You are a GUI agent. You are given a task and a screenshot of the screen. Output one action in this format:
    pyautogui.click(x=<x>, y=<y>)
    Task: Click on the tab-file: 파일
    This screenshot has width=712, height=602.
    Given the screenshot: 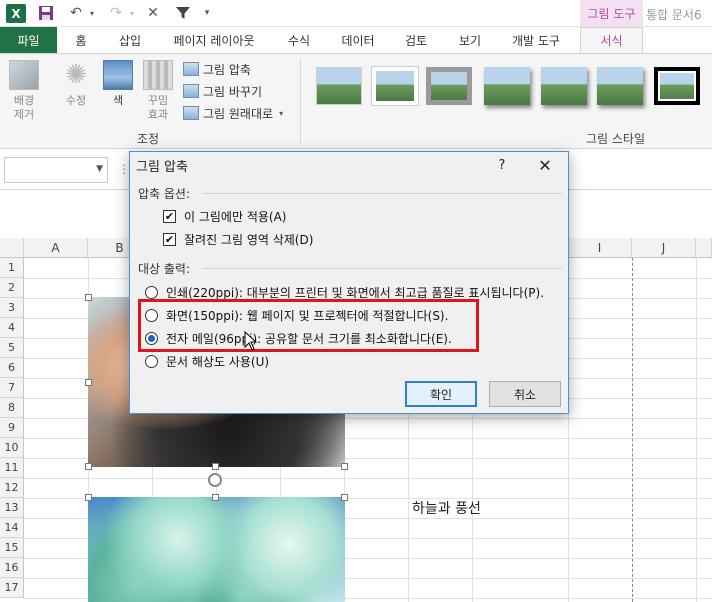 What is the action you would take?
    pyautogui.click(x=28, y=40)
    